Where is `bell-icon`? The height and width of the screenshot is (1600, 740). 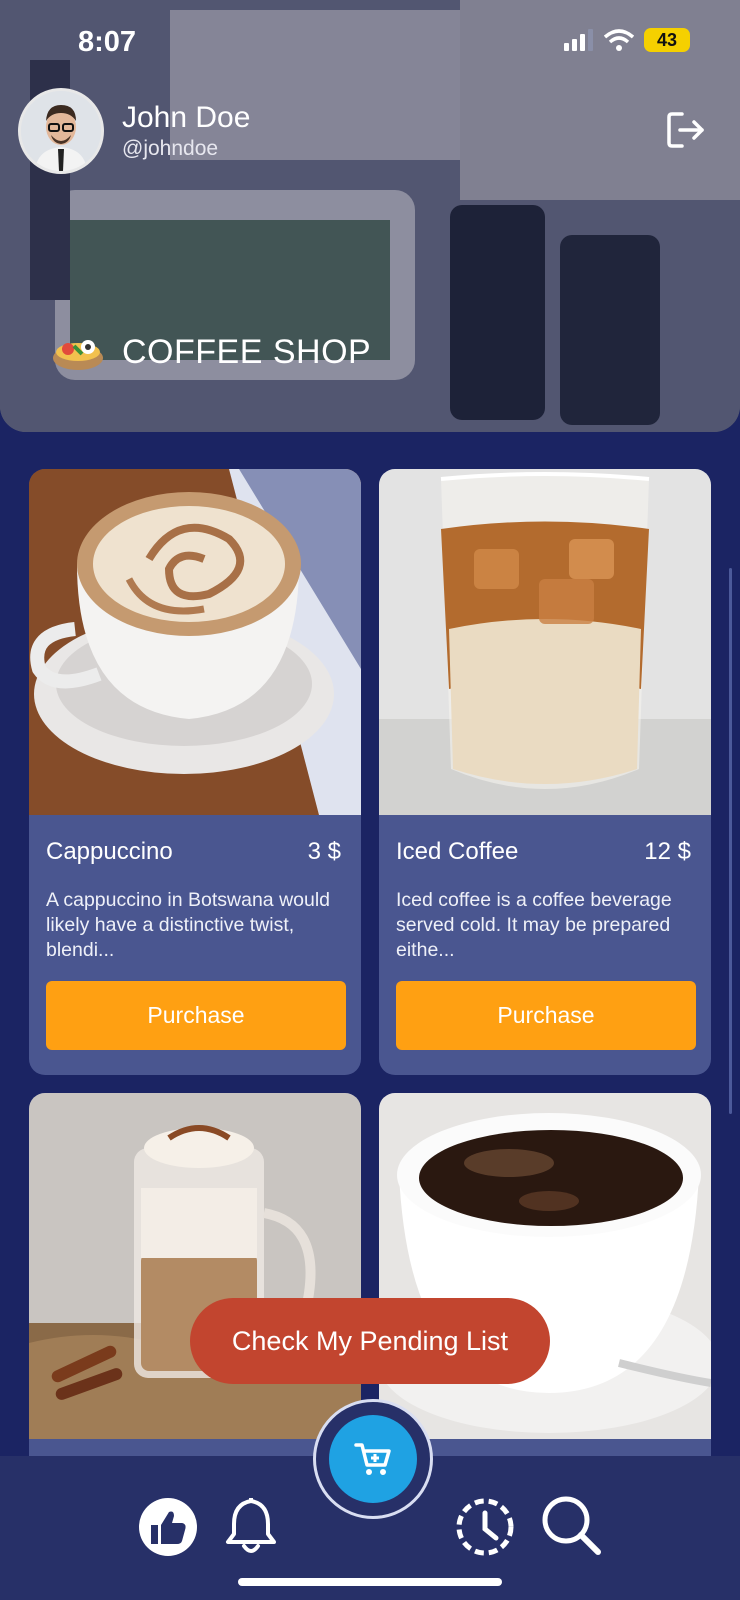 bell-icon is located at coordinates (251, 1525).